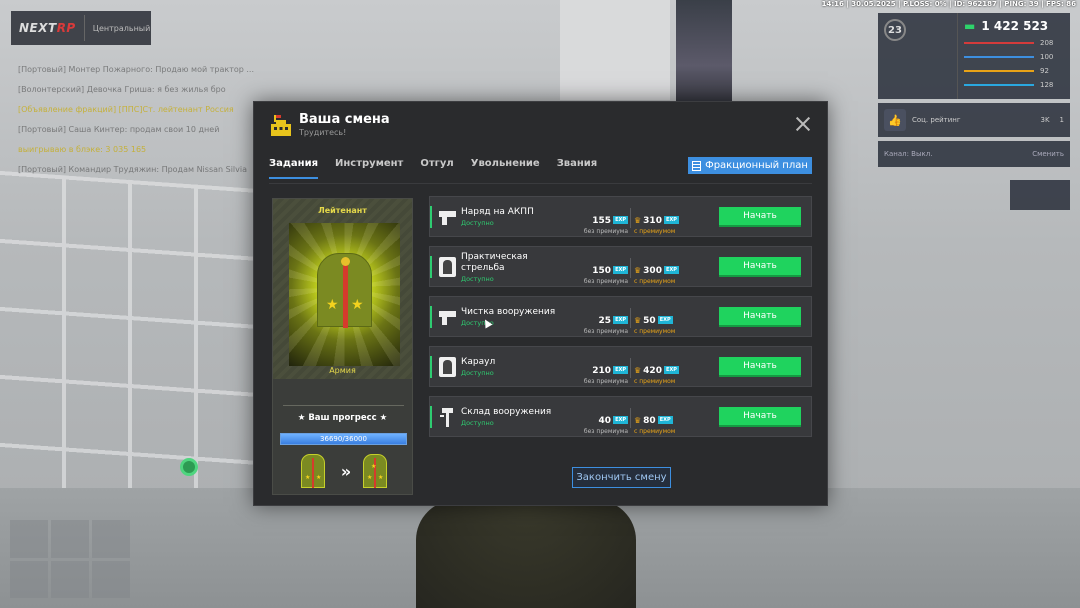  What do you see at coordinates (508, 312) in the screenshot?
I see `task-name: Чистка вооружения` at bounding box center [508, 312].